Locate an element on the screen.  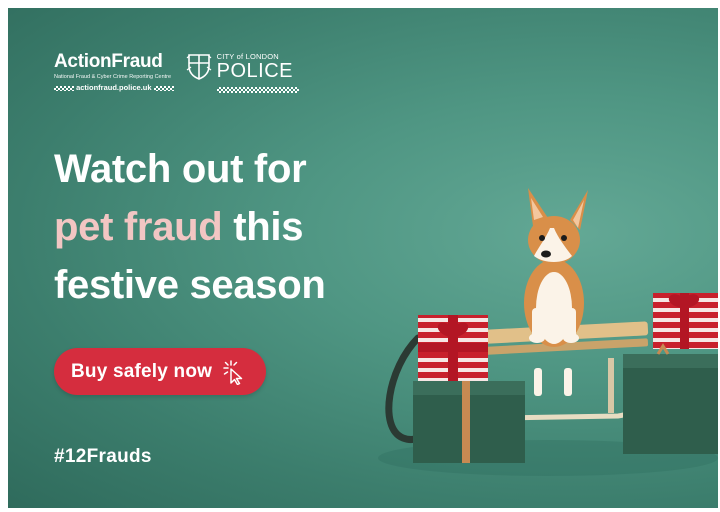
headline-line-1: Watch out for is located at coordinates (180, 169).